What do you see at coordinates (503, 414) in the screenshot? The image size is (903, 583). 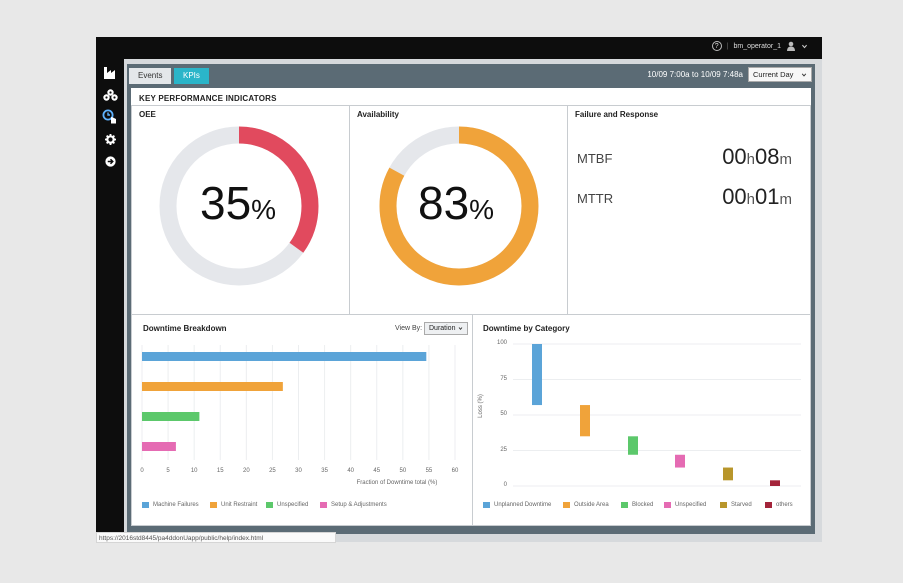 I see `y-tick-label: 50` at bounding box center [503, 414].